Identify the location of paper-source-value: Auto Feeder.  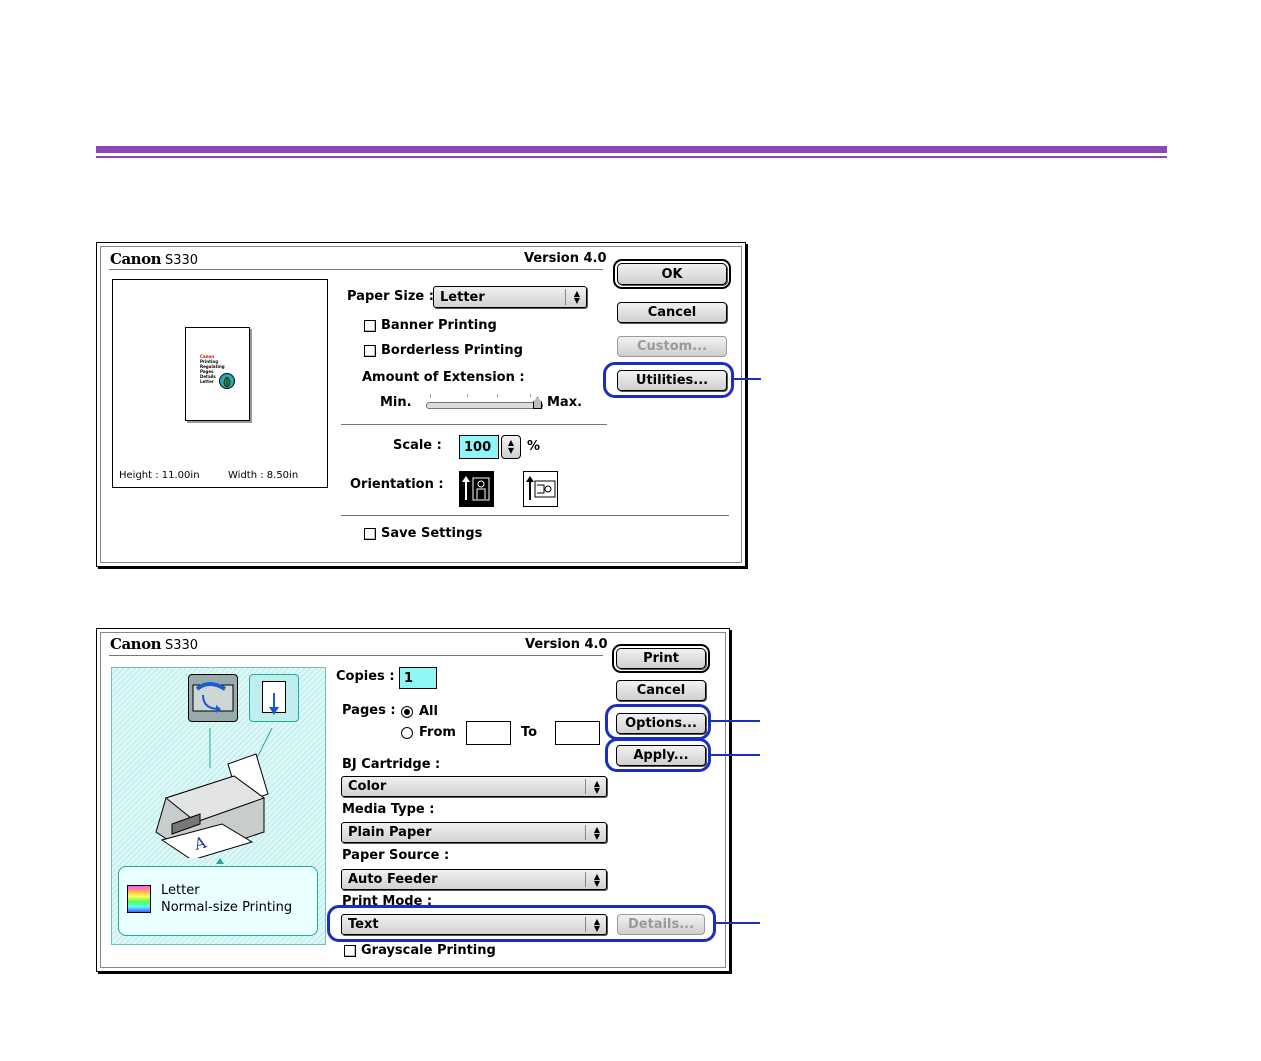
(393, 879).